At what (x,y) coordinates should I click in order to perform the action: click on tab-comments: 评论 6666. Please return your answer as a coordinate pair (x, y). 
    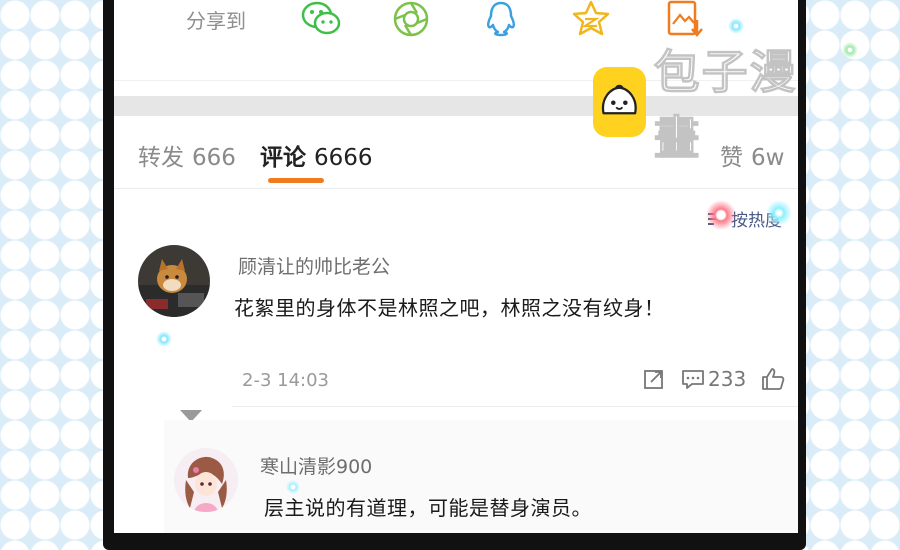
    Looking at the image, I should click on (316, 155).